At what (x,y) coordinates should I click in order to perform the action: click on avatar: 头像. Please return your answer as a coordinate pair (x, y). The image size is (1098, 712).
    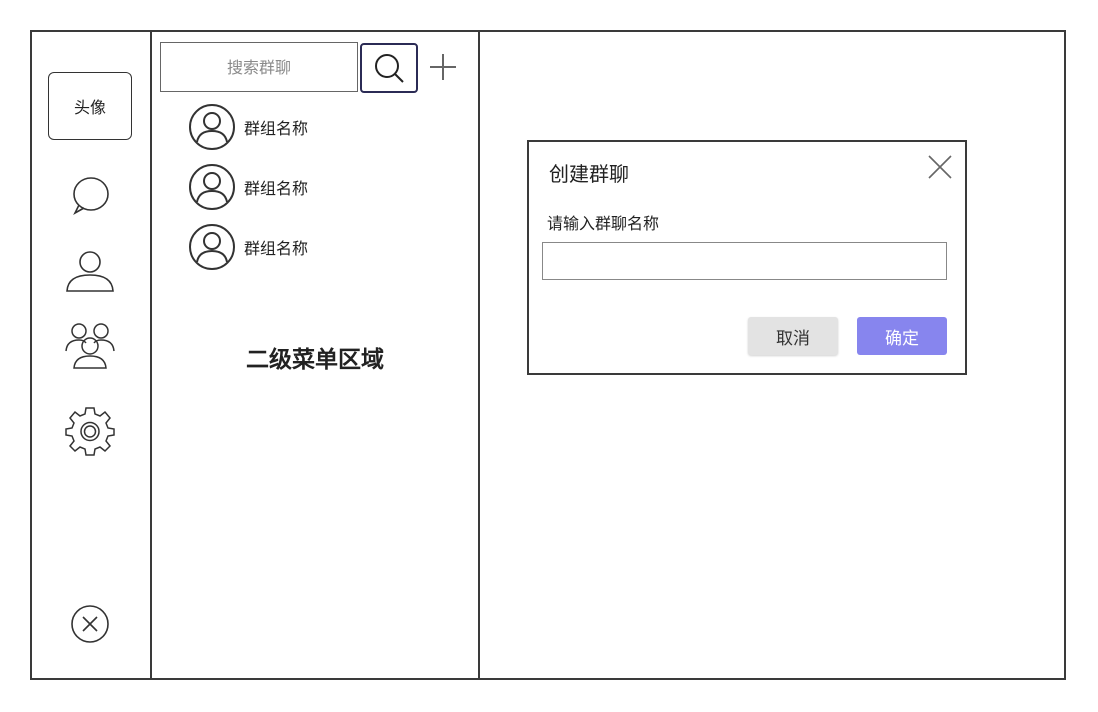
    Looking at the image, I should click on (90, 106).